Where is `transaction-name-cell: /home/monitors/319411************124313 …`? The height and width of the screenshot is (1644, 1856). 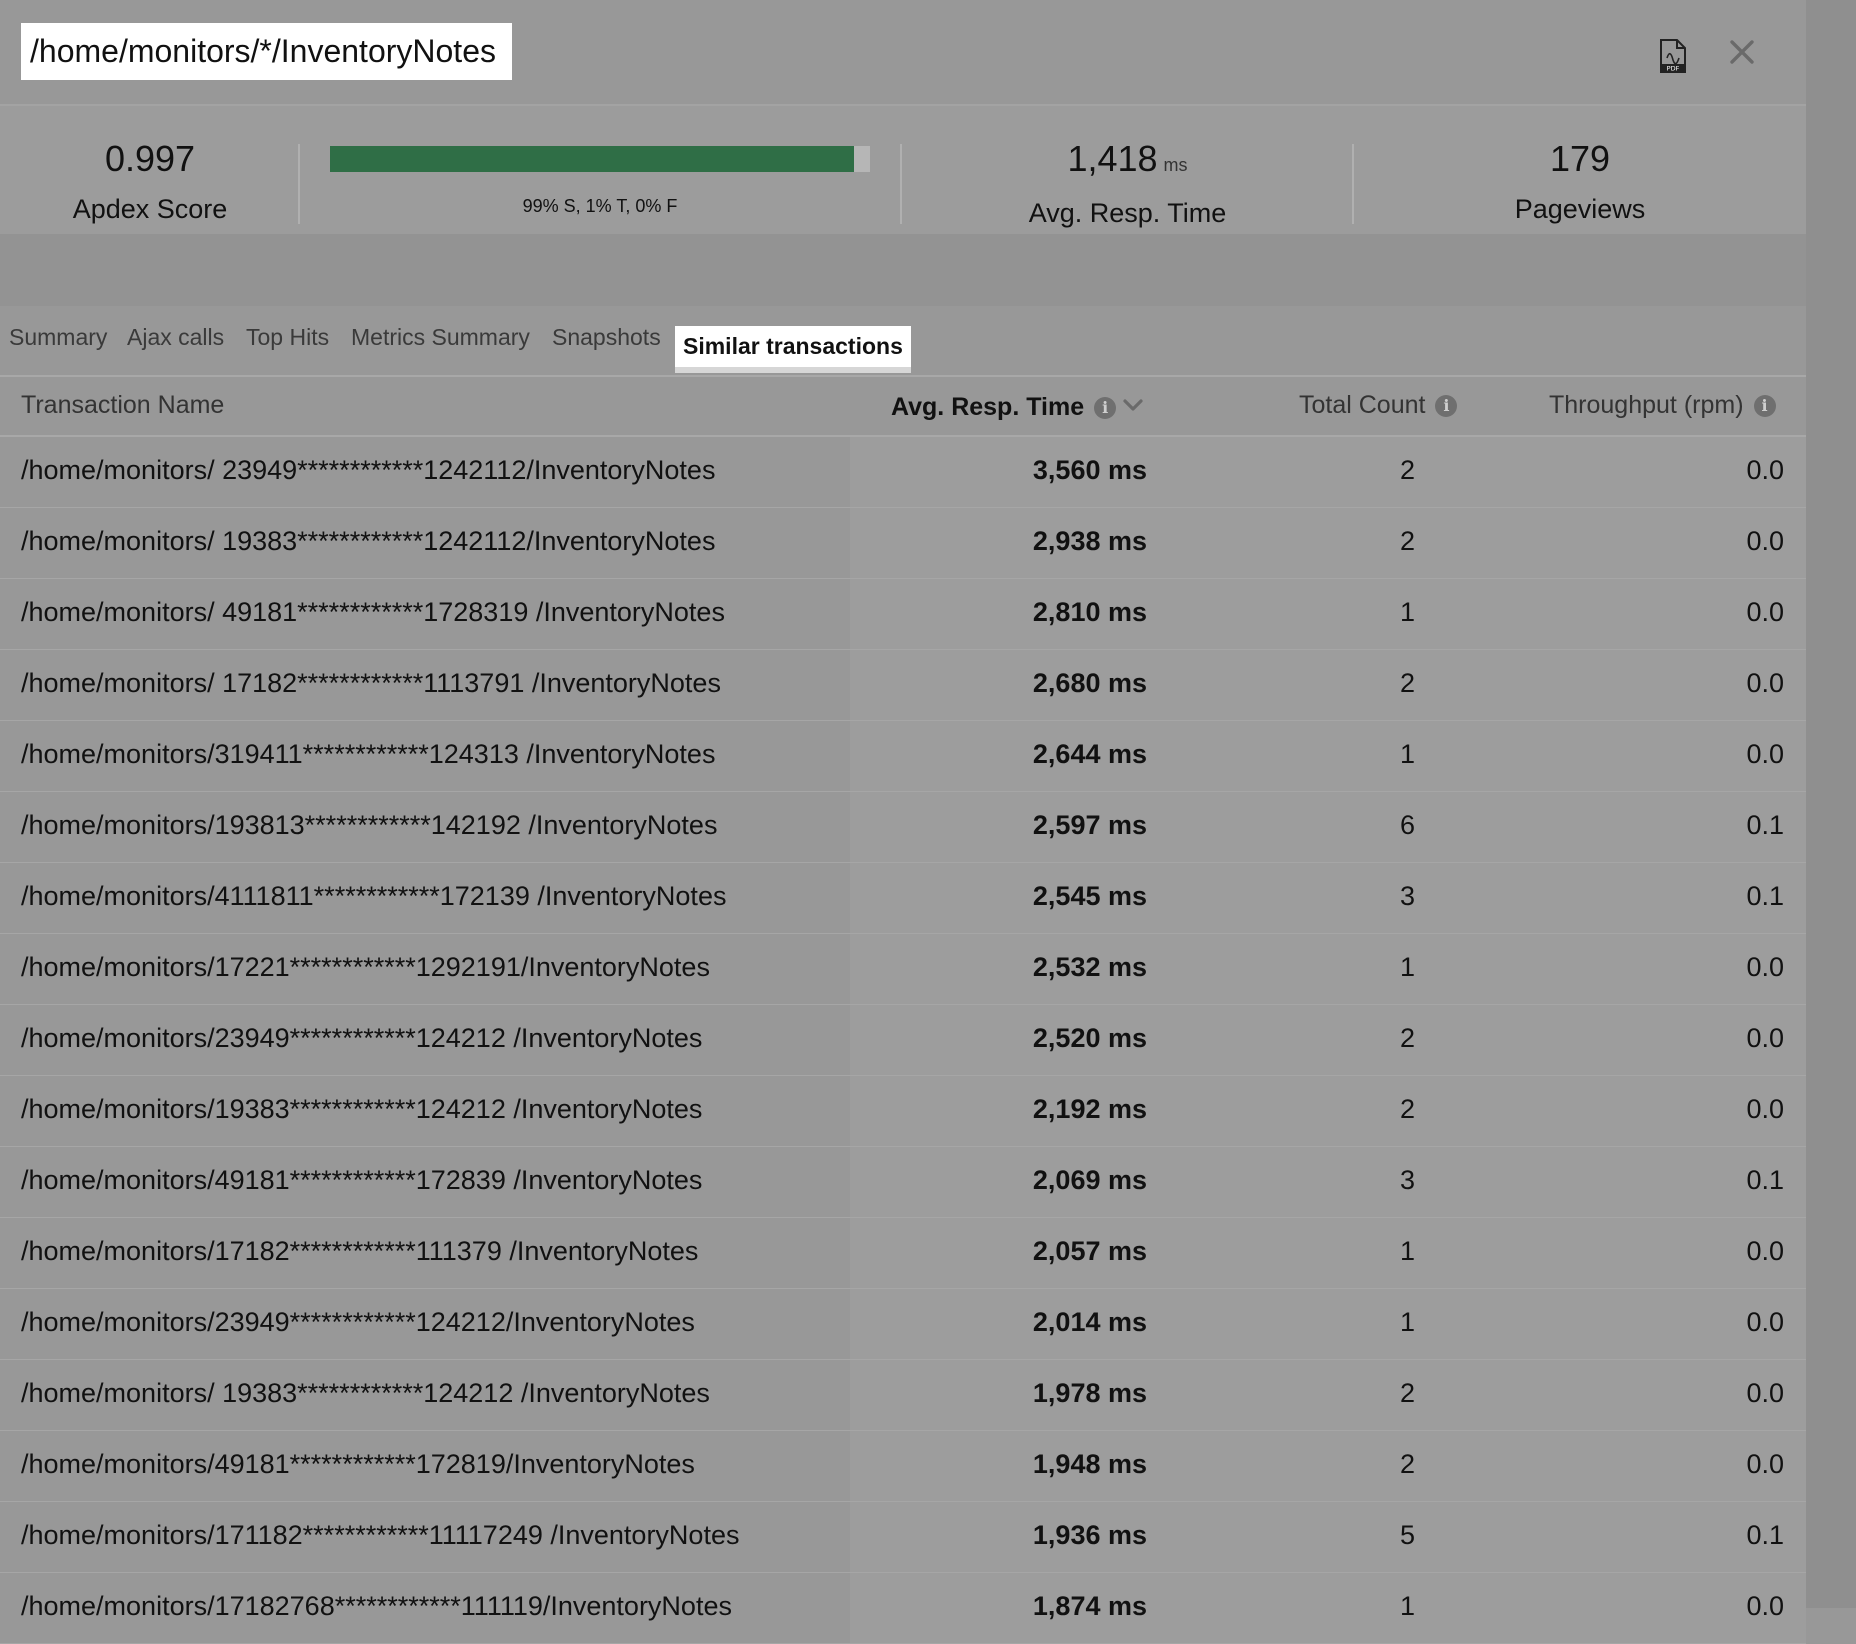
transaction-name-cell: /home/monitors/319411************124313 … is located at coordinates (368, 754).